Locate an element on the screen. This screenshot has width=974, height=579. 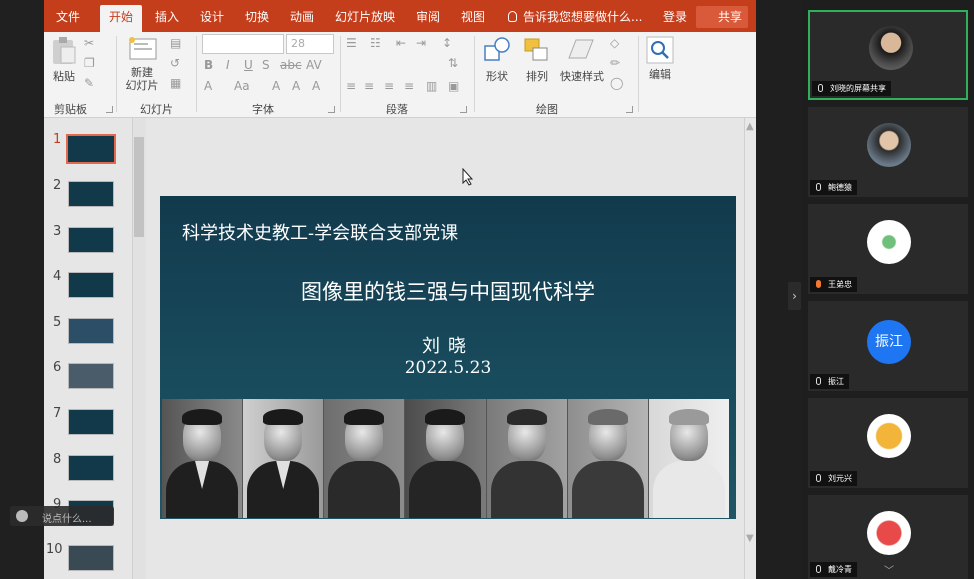
shadow-icon: S is located at coordinates (266, 65).